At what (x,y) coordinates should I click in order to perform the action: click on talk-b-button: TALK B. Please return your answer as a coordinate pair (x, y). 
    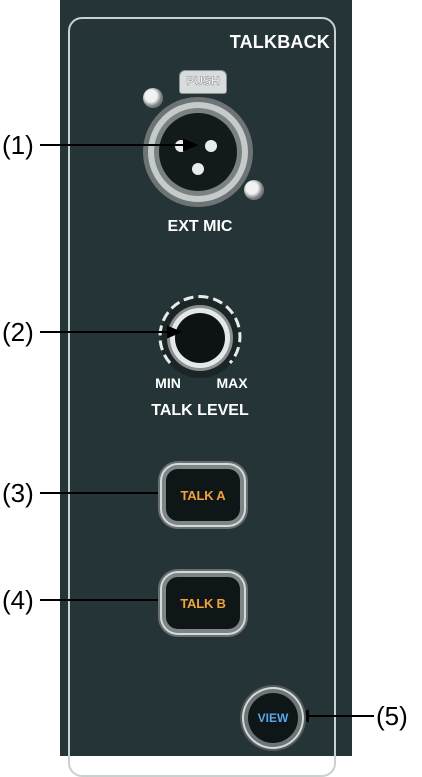
    Looking at the image, I should click on (203, 603).